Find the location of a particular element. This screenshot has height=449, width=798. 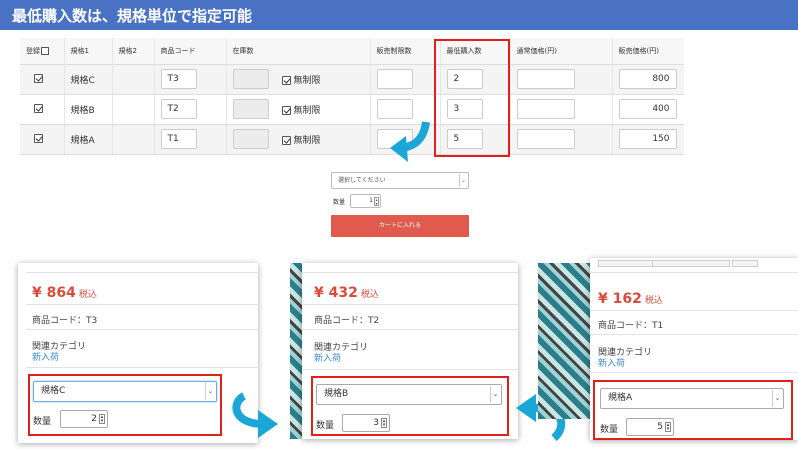

min-purchase-highlight is located at coordinates (472, 98).